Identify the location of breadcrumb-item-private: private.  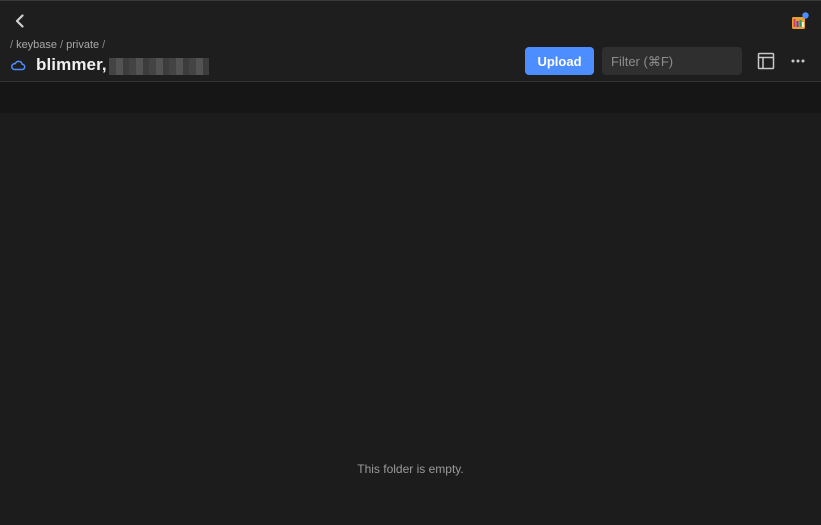
(82, 45).